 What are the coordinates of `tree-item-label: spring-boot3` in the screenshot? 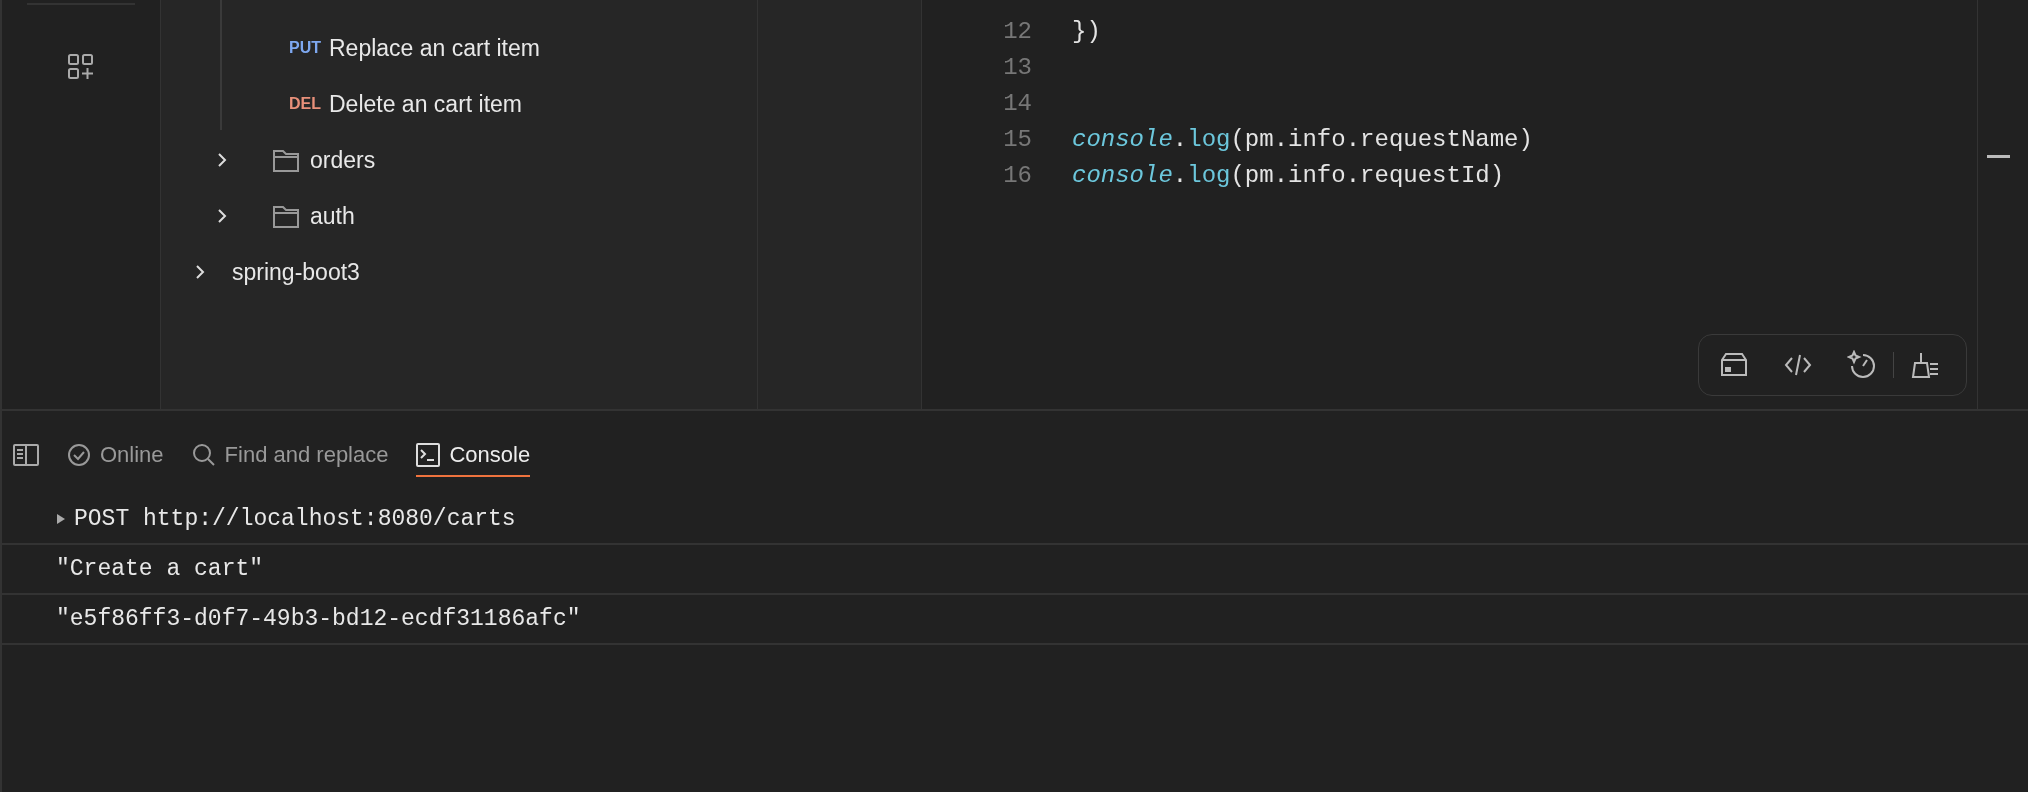 It's located at (296, 272).